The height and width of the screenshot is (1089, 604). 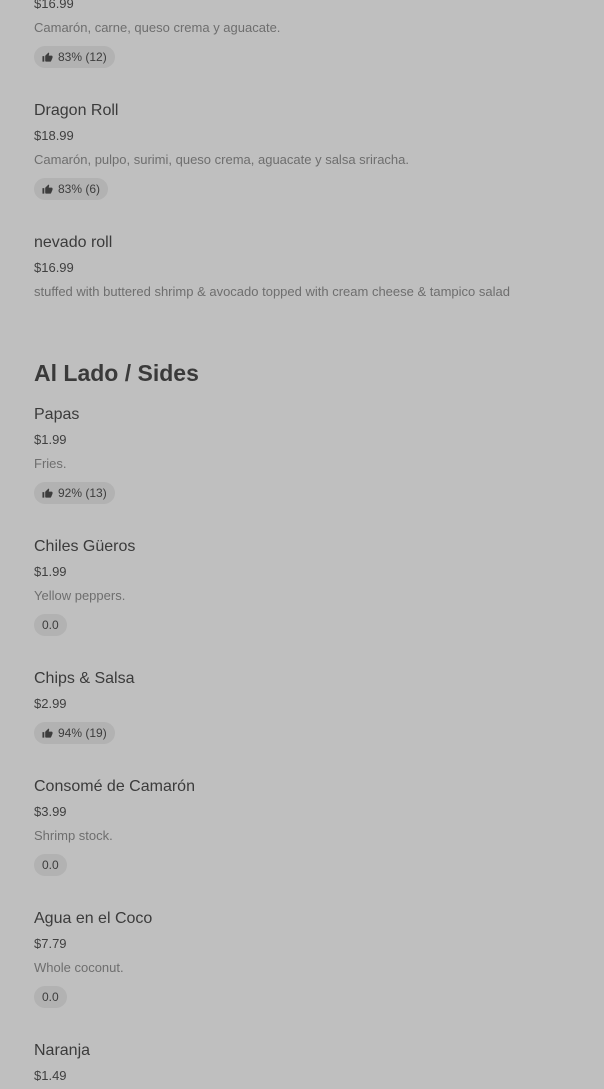 What do you see at coordinates (62, 1050) in the screenshot?
I see `item-name: Naranja` at bounding box center [62, 1050].